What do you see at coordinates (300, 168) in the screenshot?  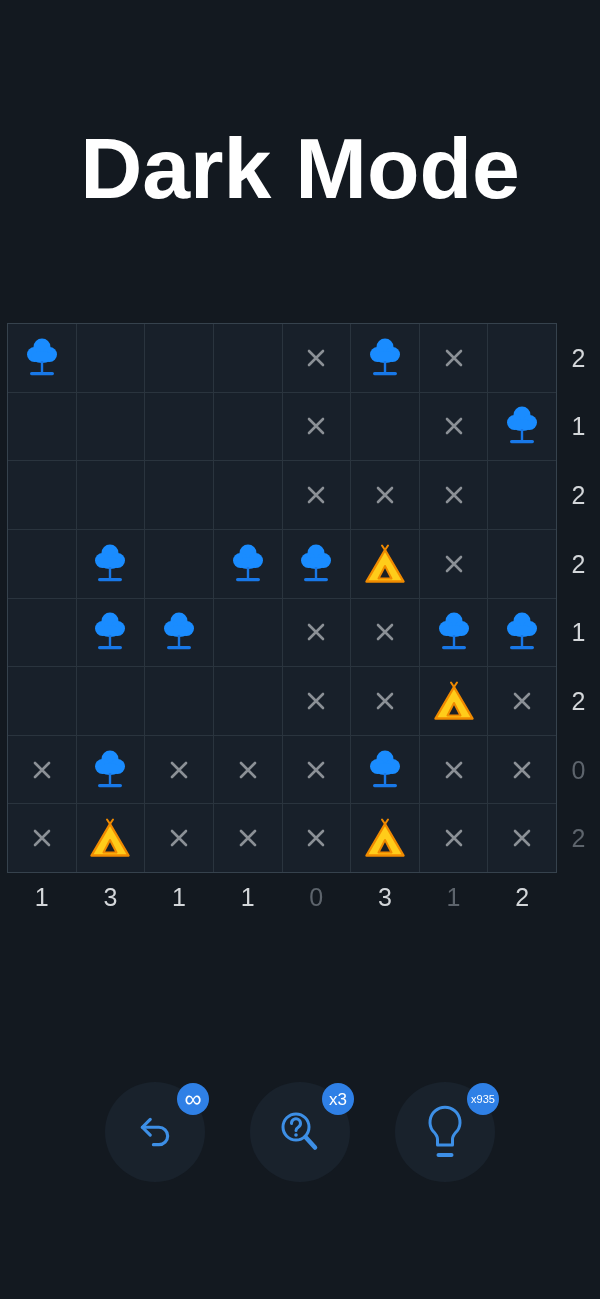 I see `page-title: Dark Mode` at bounding box center [300, 168].